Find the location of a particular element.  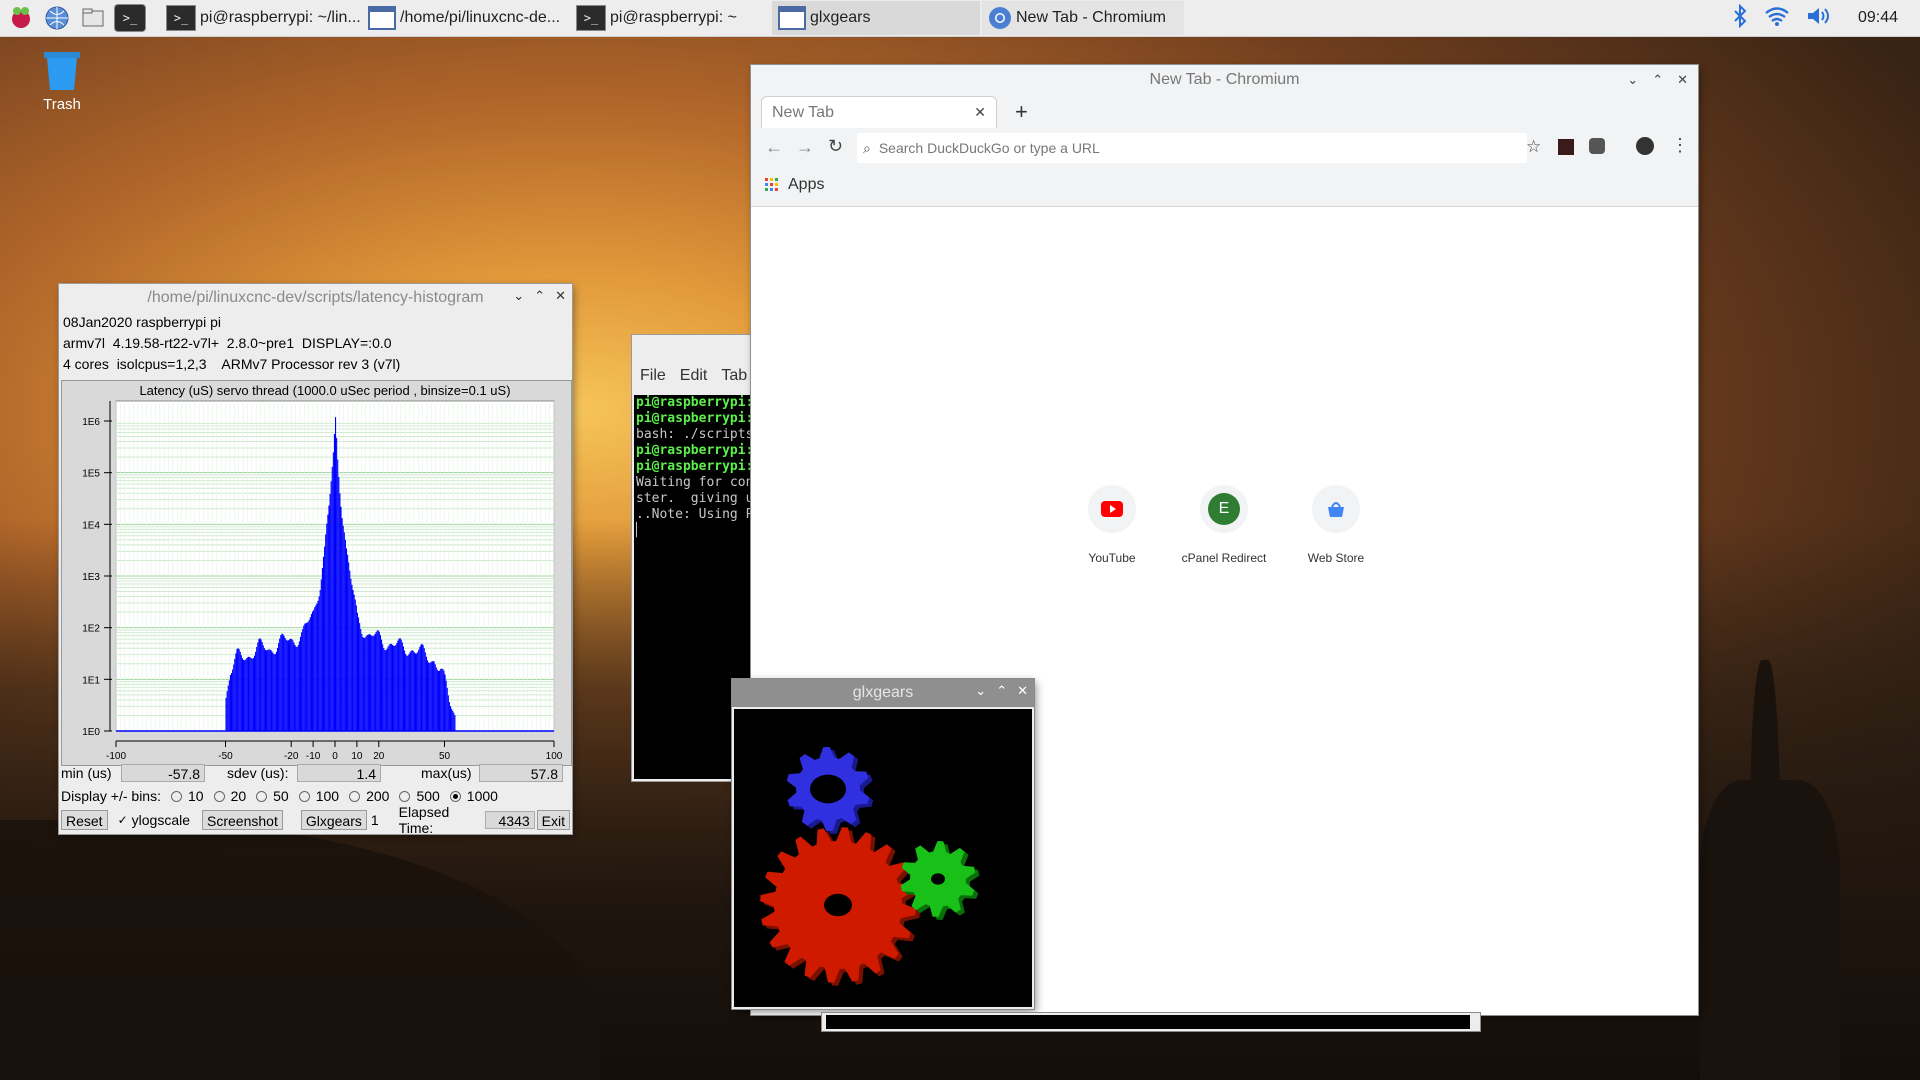

glxgears-button: Glxgears is located at coordinates (333, 820).